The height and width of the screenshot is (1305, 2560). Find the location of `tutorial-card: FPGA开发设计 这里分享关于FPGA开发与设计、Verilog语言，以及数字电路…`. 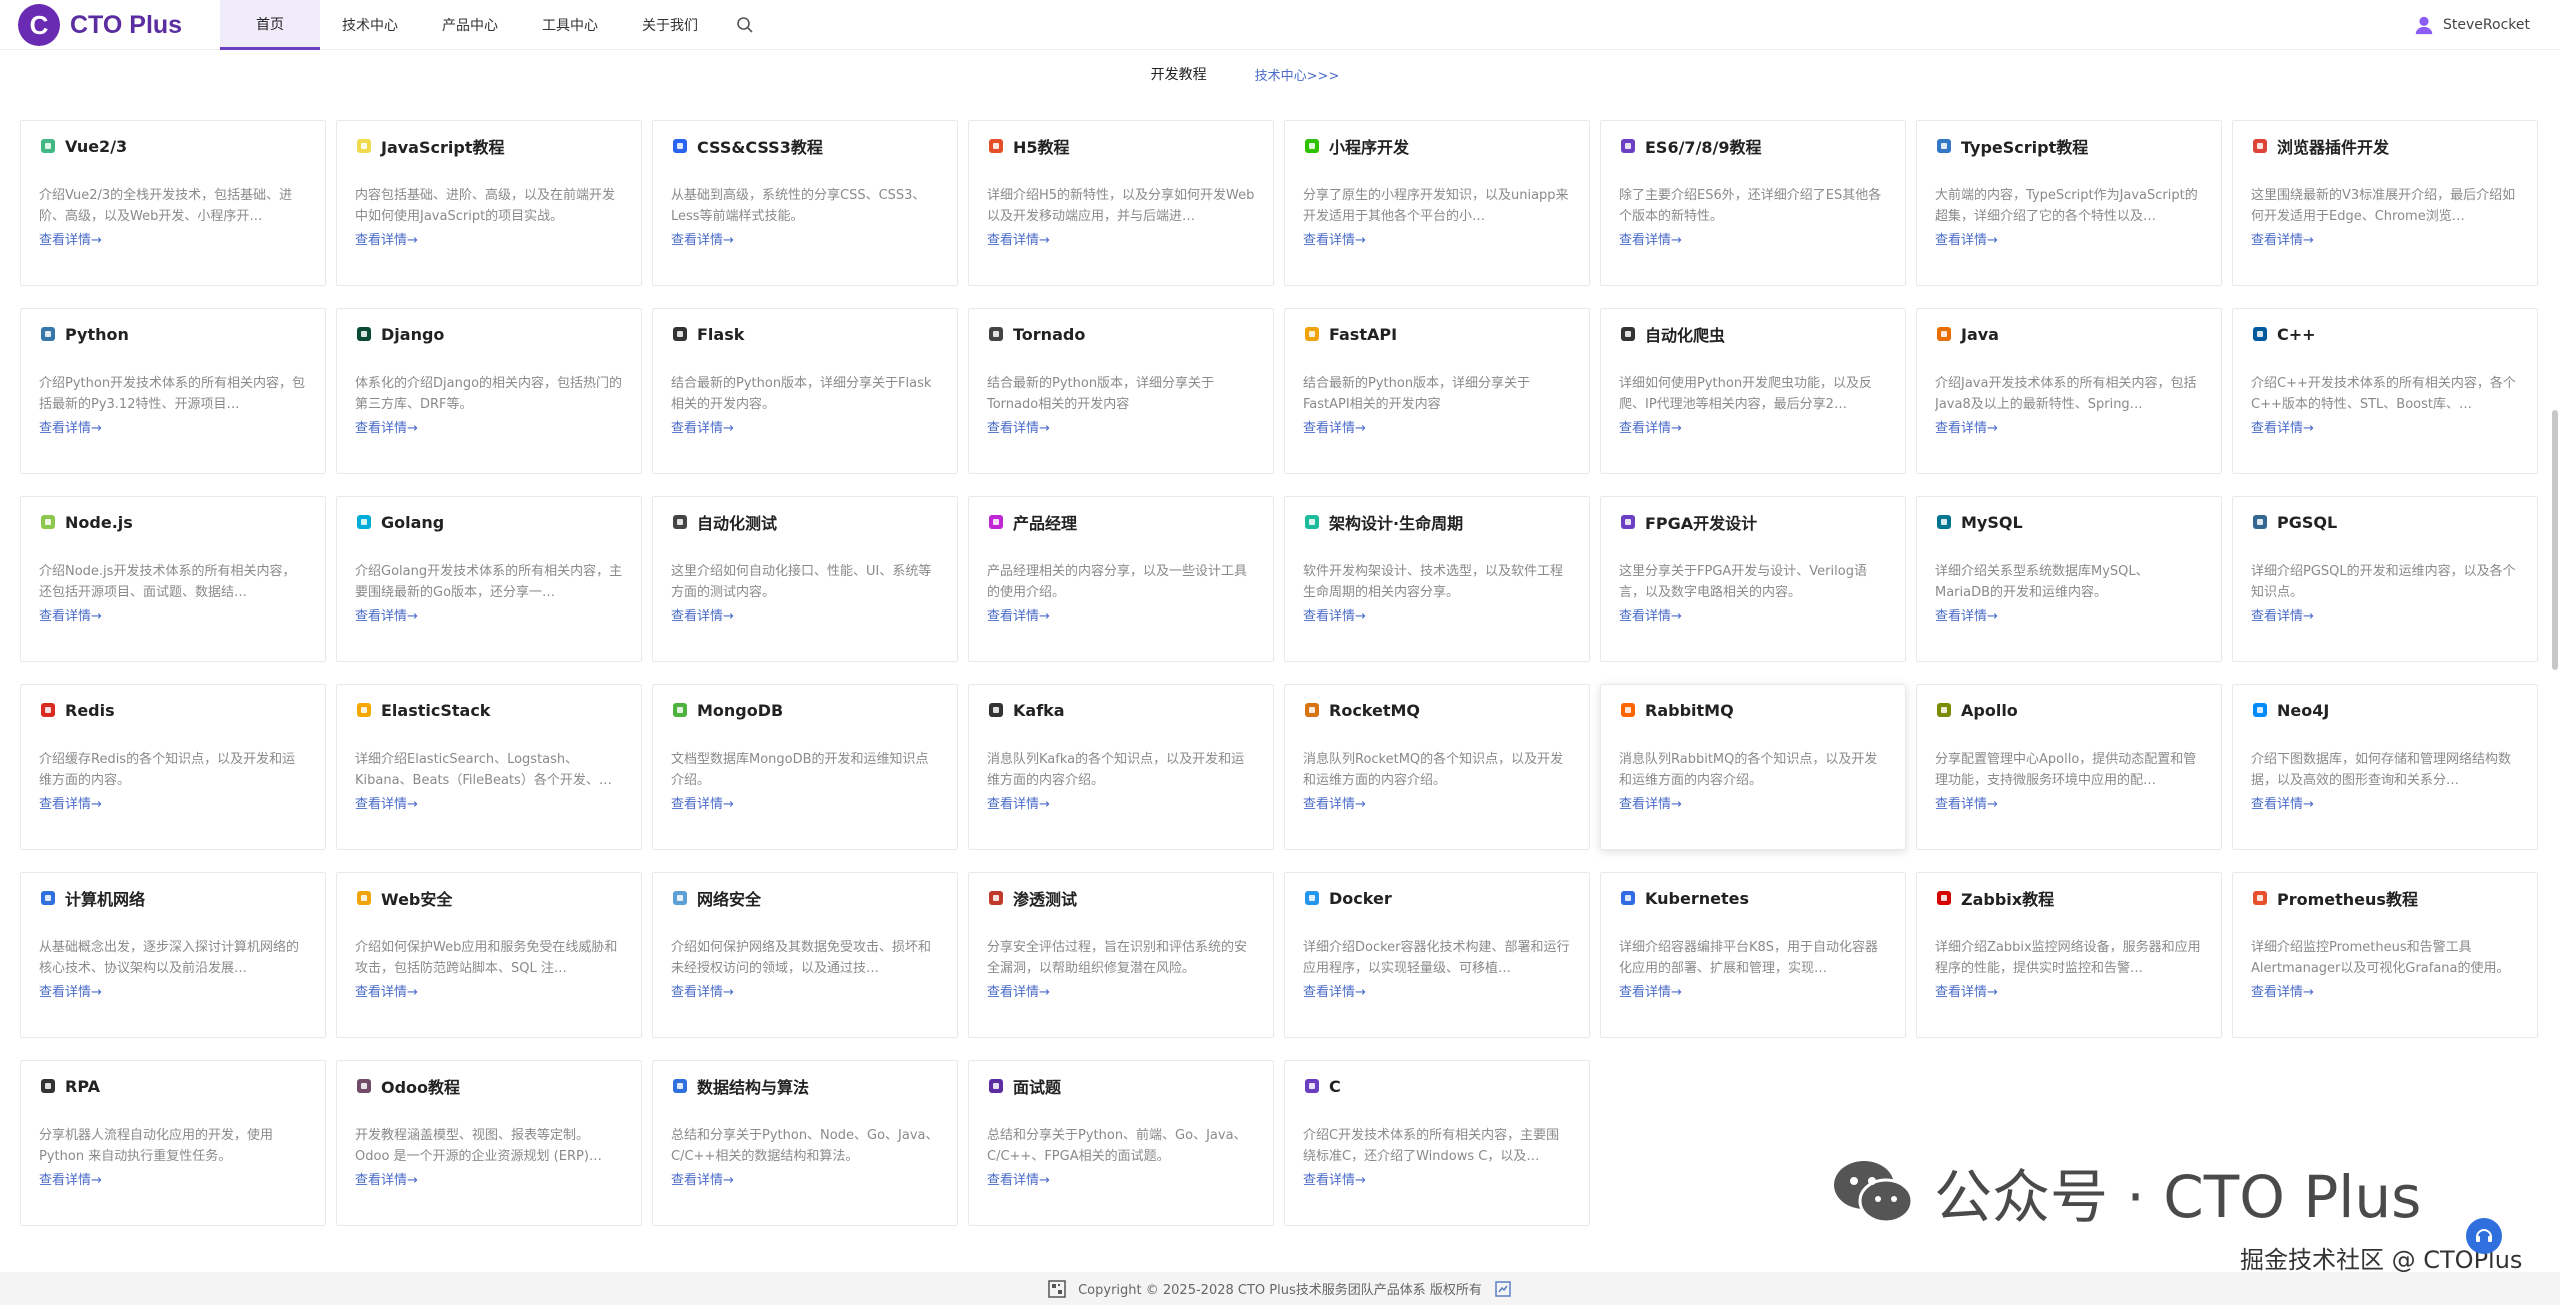

tutorial-card: FPGA开发设计 这里分享关于FPGA开发与设计、Verilog语言，以及数字电路… is located at coordinates (1753, 579).